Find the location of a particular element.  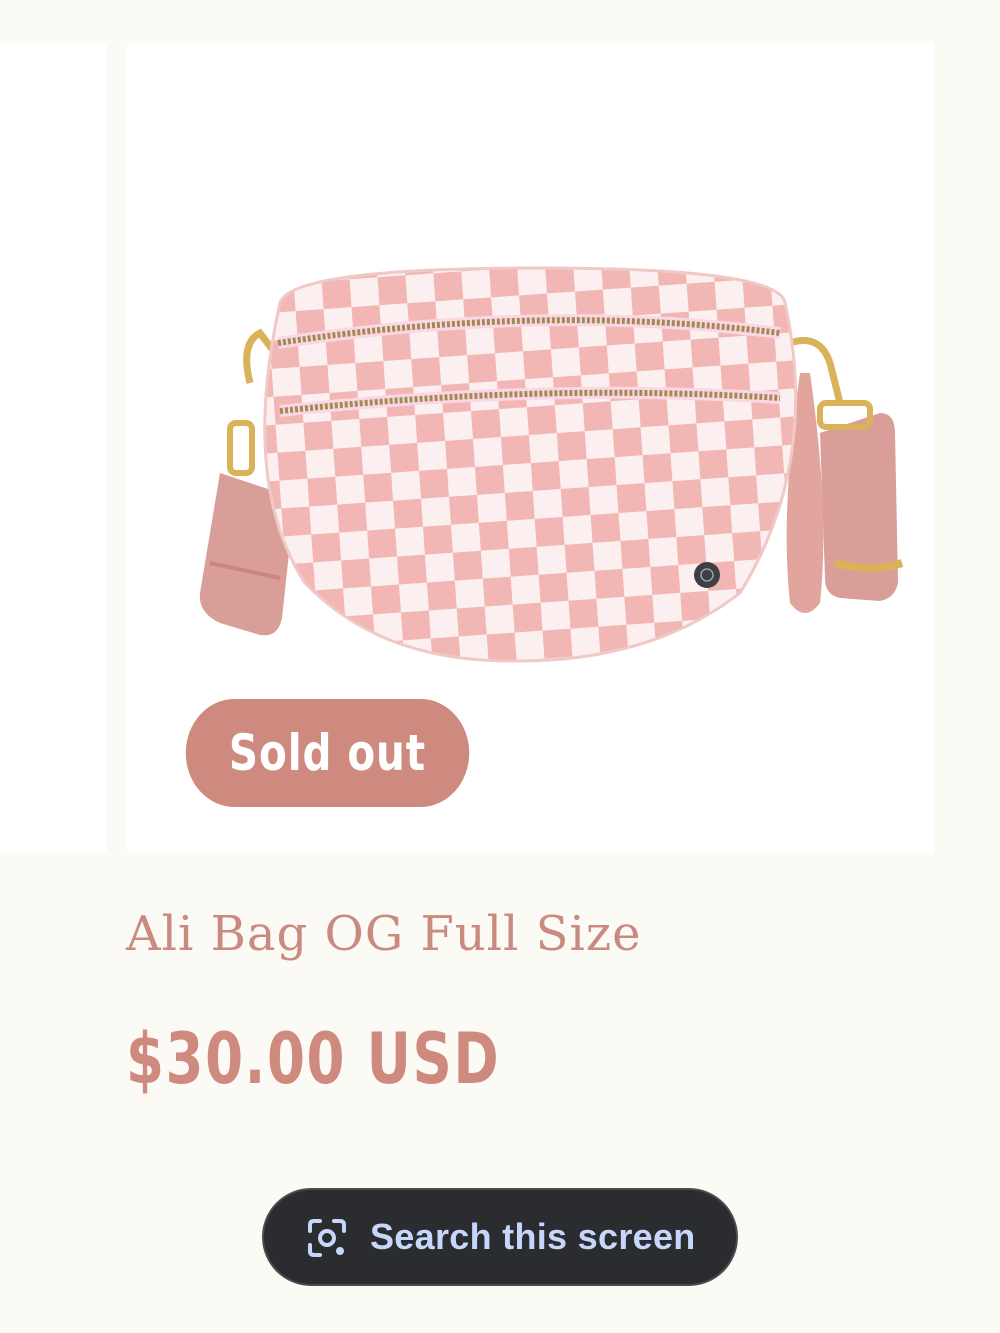

product-title: Ali Bag OG Full Size is located at coordinates (384, 934).